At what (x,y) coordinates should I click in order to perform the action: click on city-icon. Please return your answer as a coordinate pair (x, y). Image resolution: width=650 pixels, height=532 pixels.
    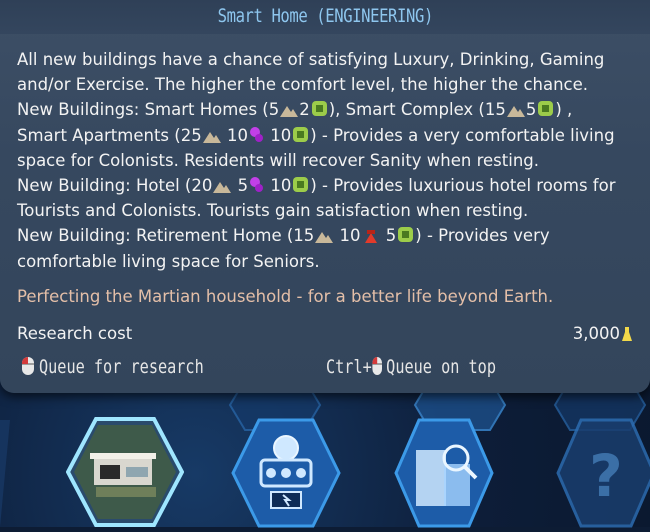
    Looking at the image, I should click on (444, 473).